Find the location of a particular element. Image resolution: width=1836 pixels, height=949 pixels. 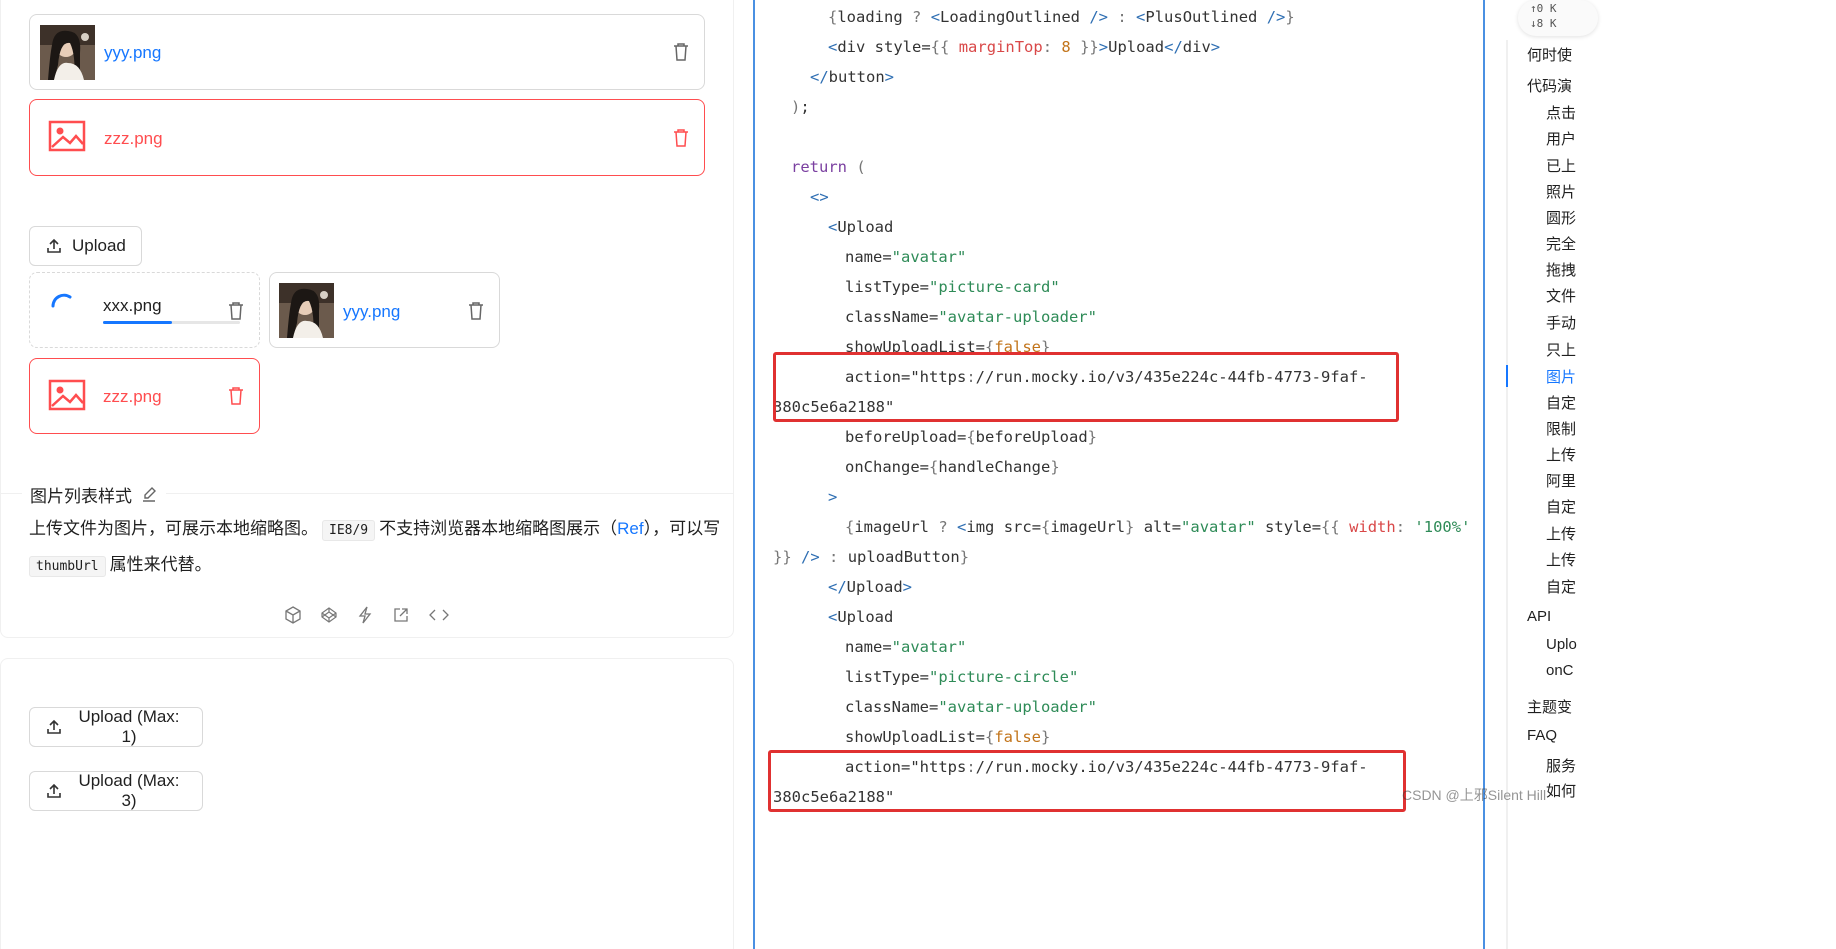

edit-icon is located at coordinates (149, 495).